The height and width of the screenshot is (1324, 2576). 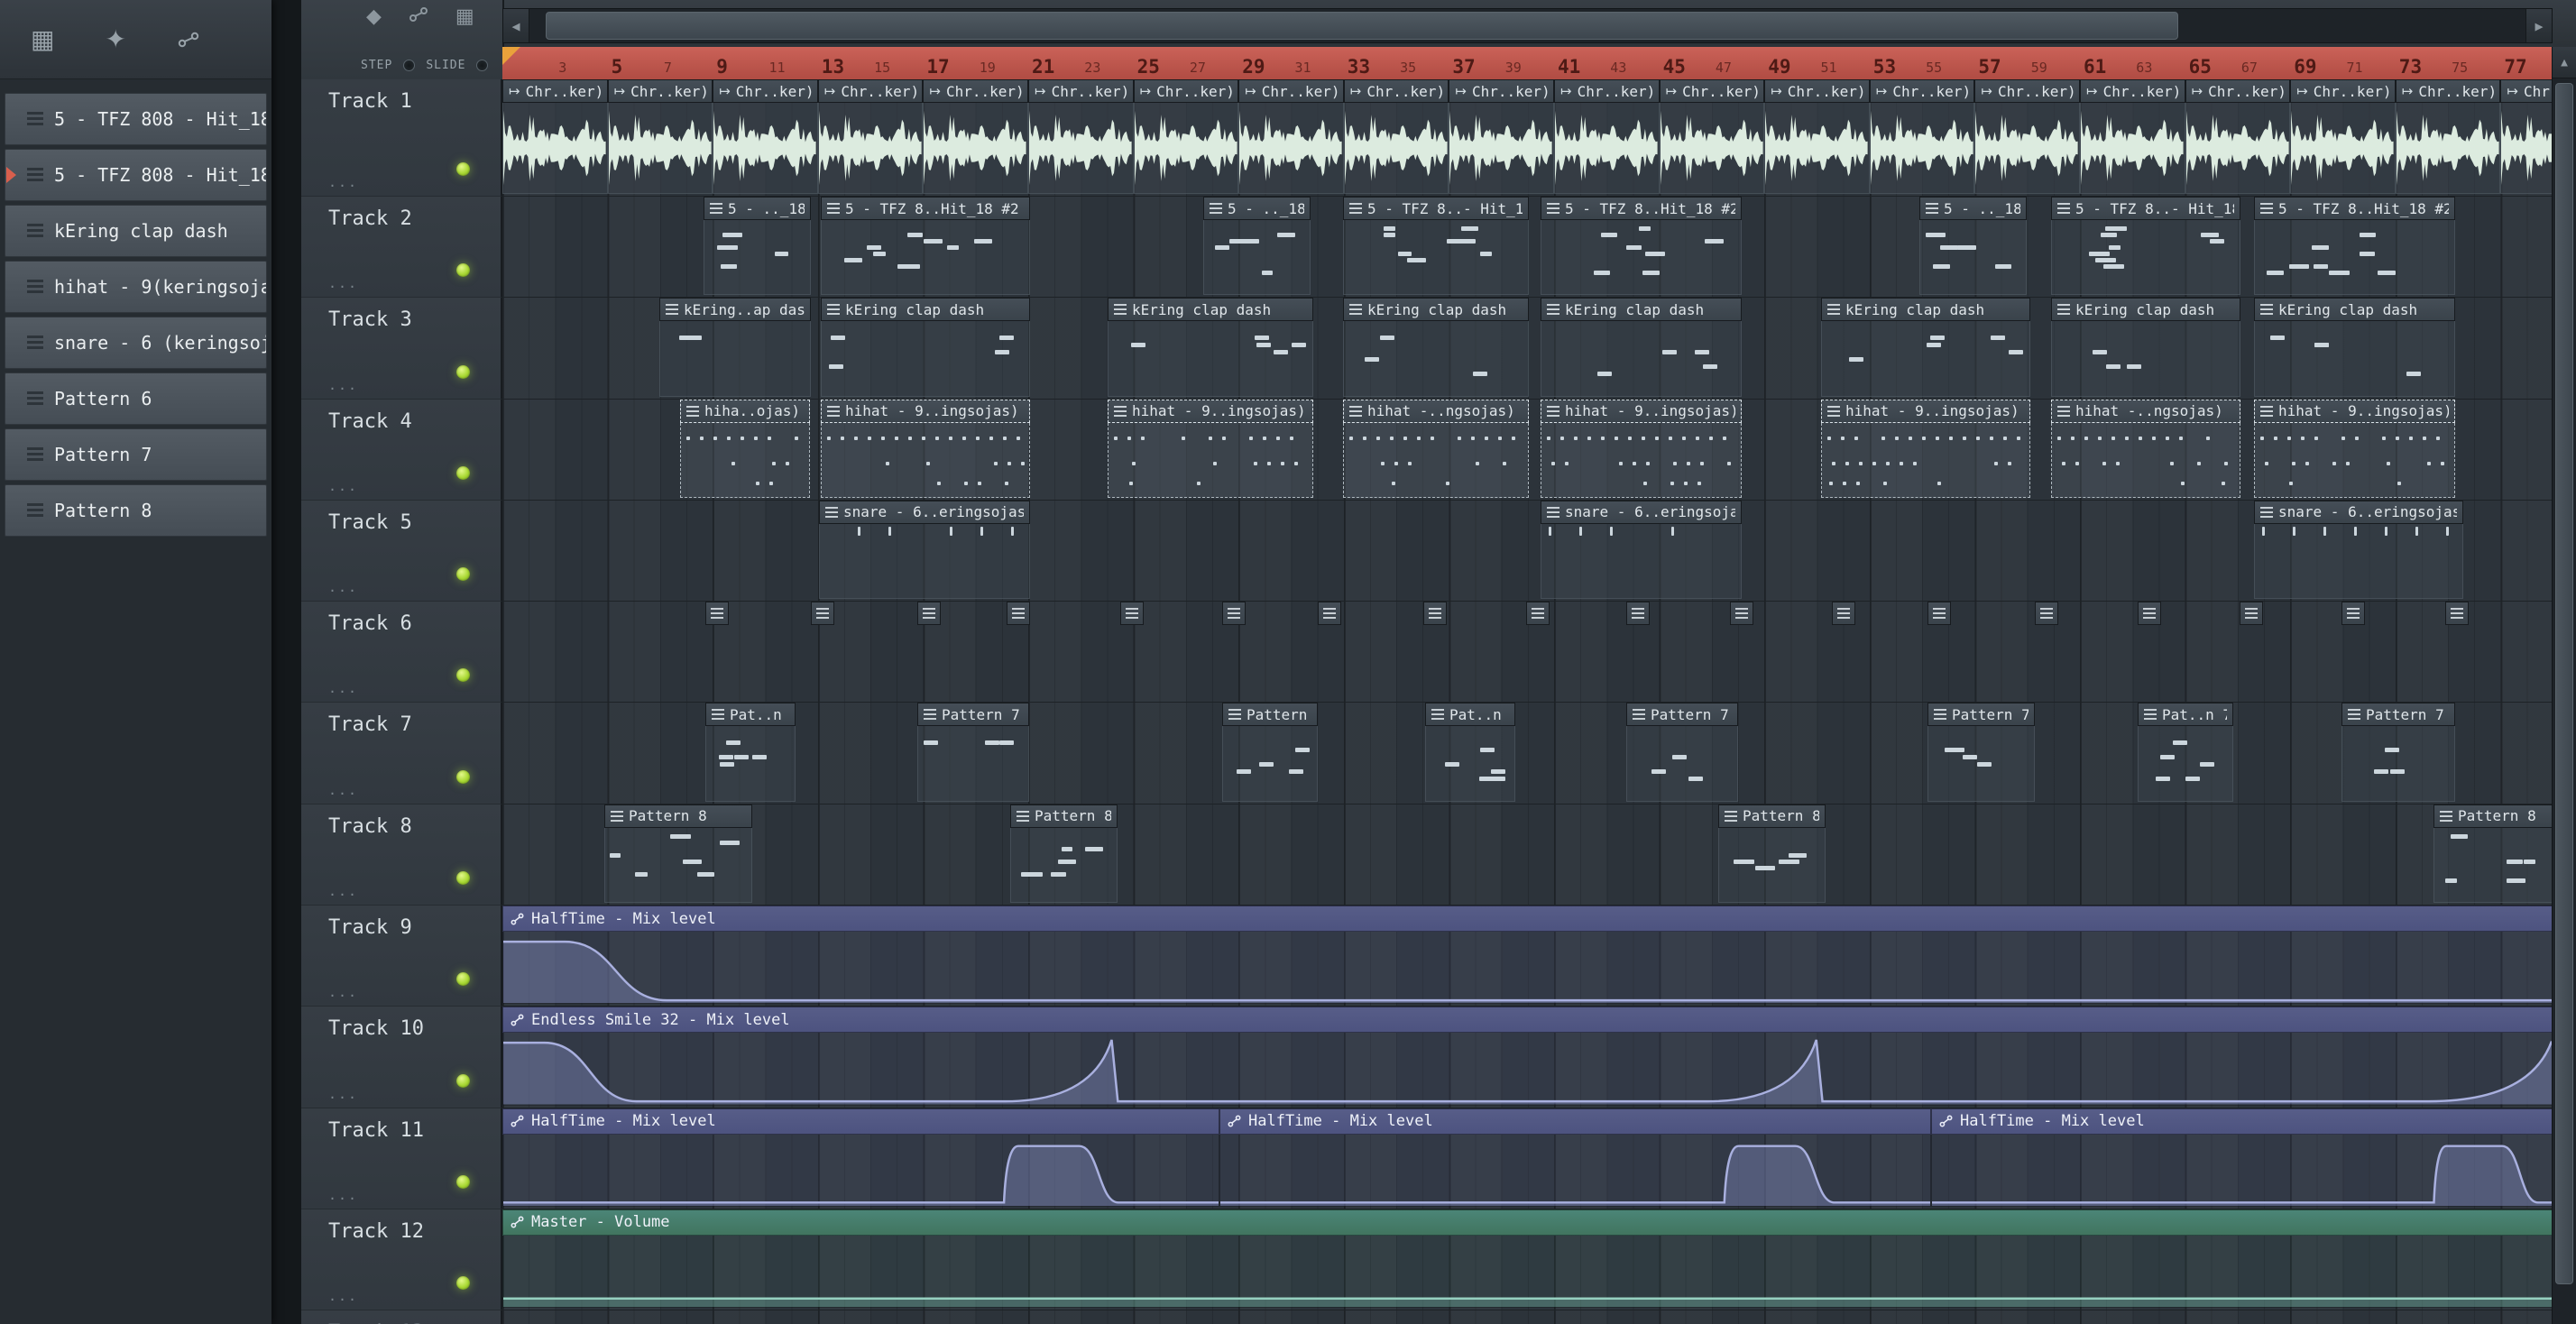 What do you see at coordinates (136, 398) in the screenshot?
I see `pattern-item: Pattern 6` at bounding box center [136, 398].